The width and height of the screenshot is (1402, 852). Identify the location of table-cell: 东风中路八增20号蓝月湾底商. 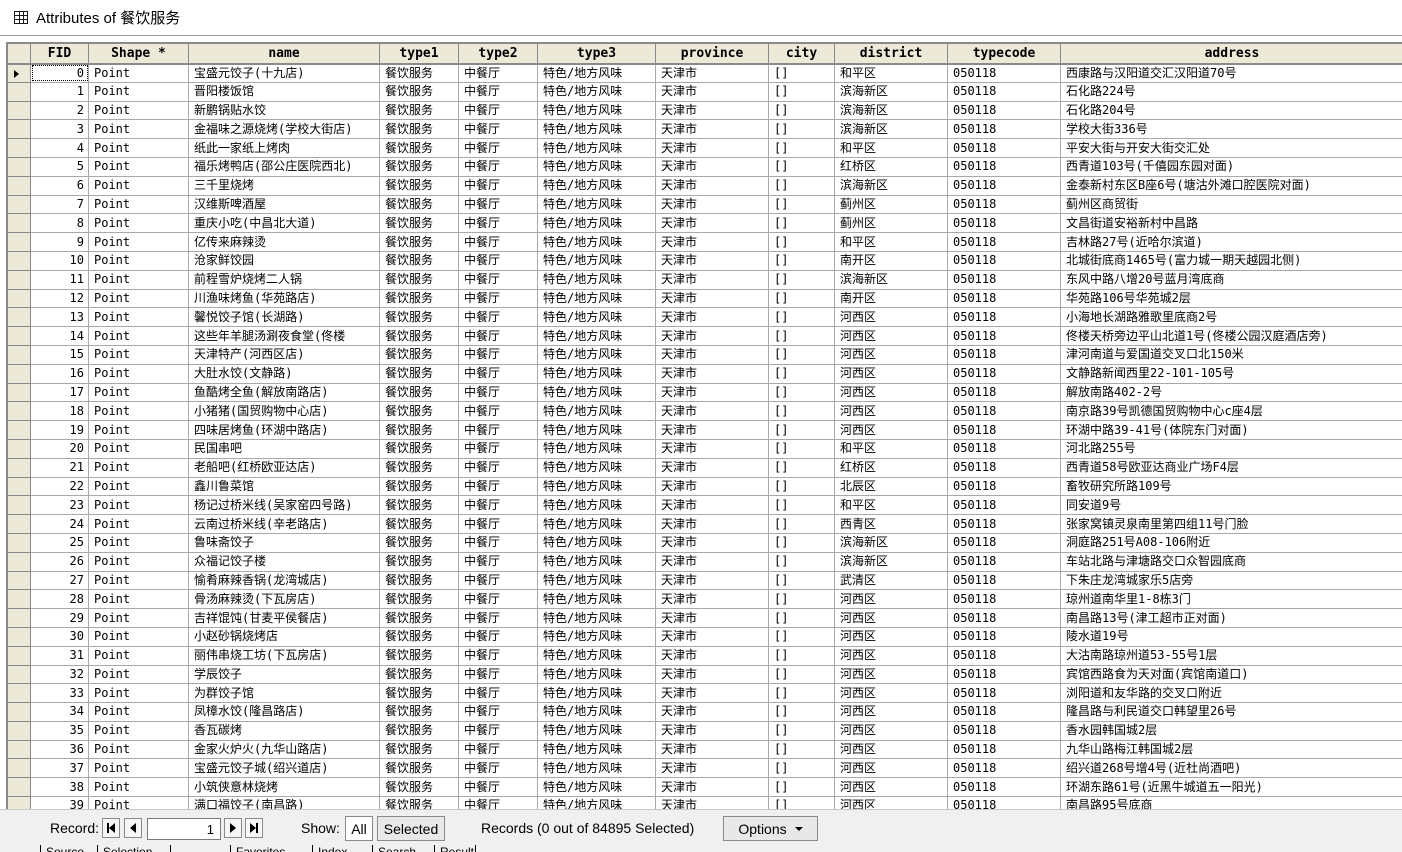
(1231, 279).